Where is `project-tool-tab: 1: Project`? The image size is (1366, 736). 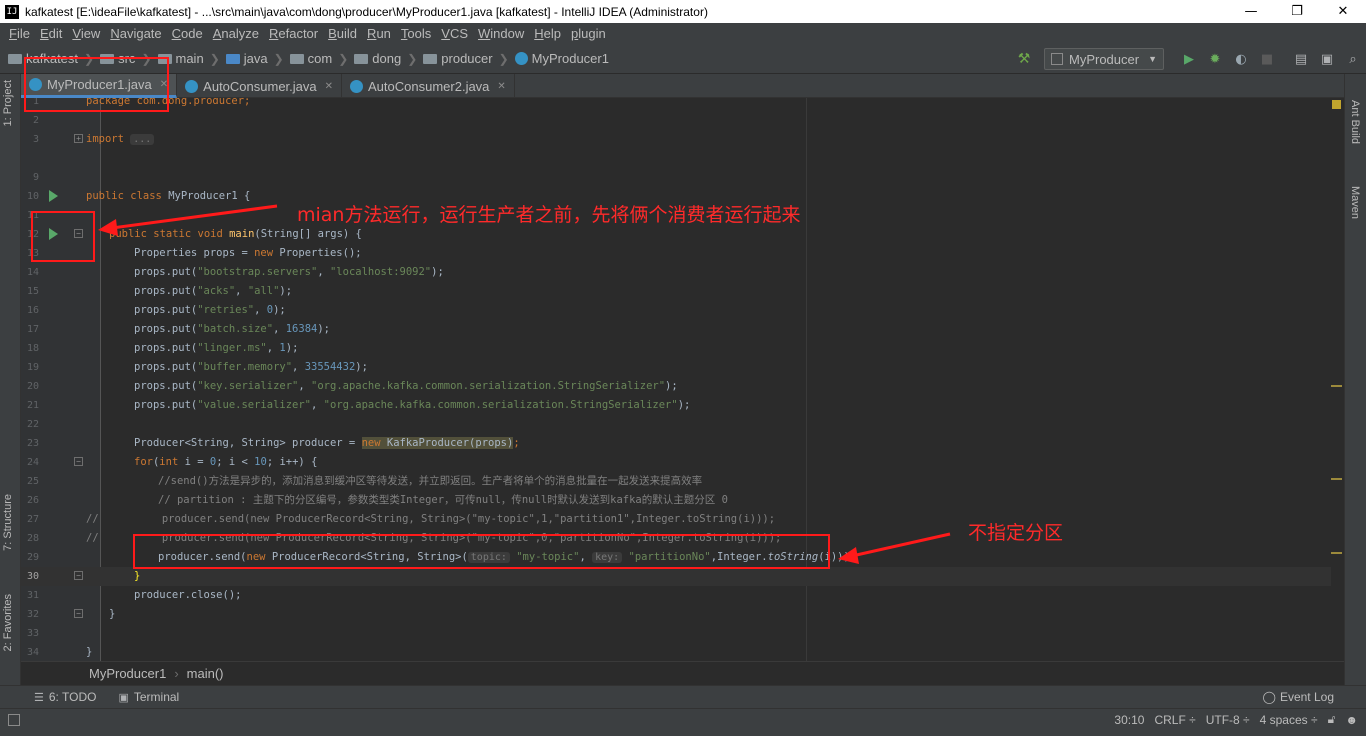 project-tool-tab: 1: Project is located at coordinates (8, 103).